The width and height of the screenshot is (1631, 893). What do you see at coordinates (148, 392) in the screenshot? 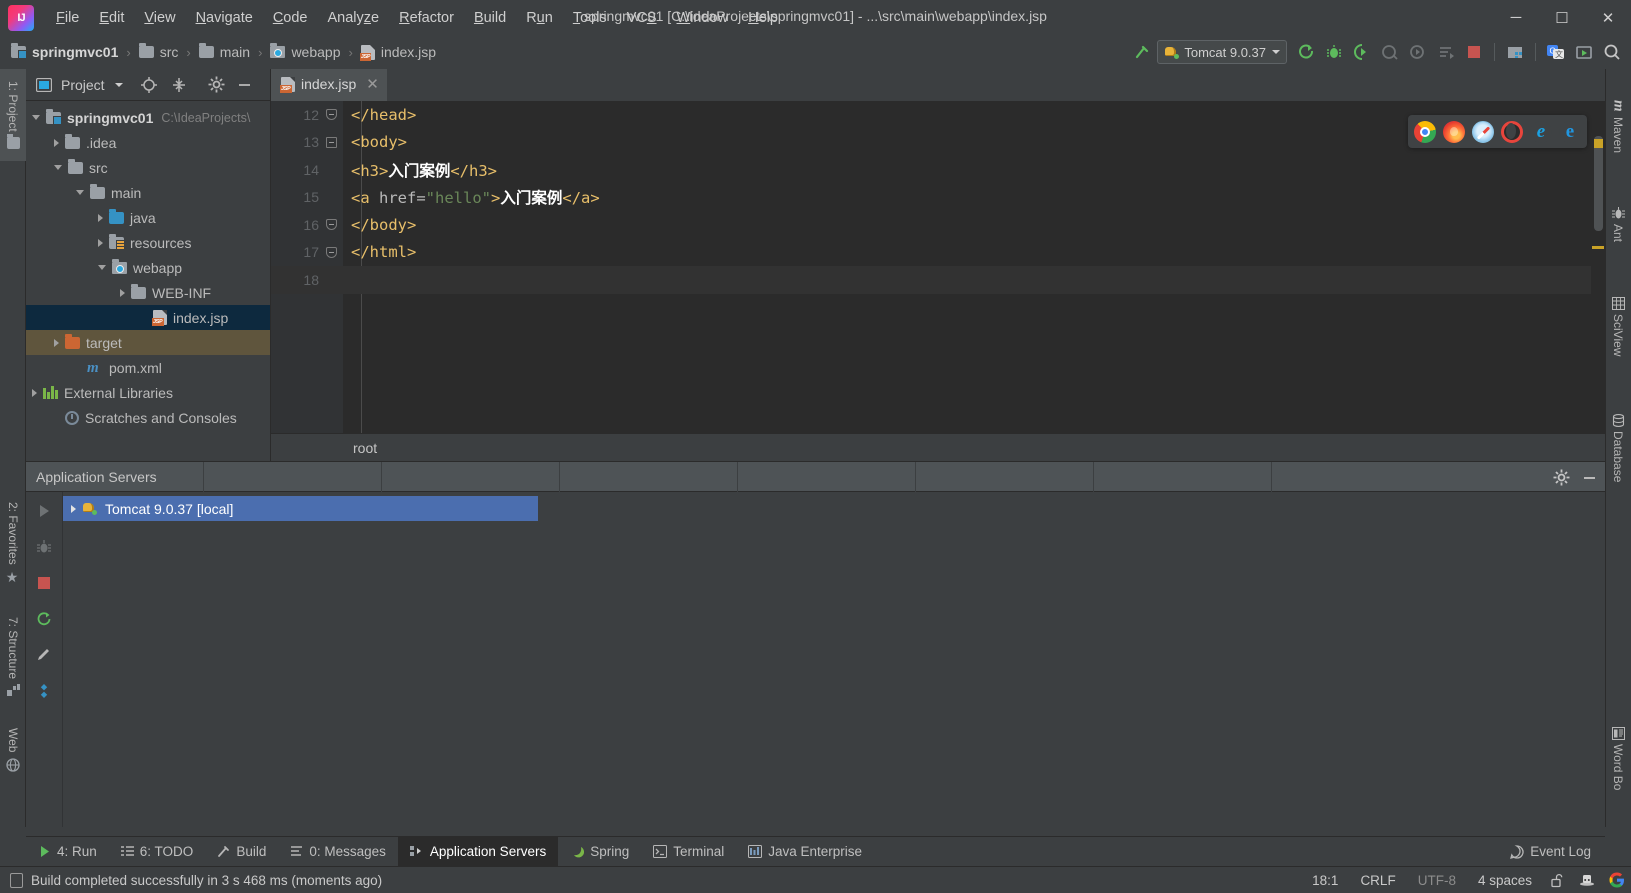
I see `tree-node-external-libraries: External Libraries` at bounding box center [148, 392].